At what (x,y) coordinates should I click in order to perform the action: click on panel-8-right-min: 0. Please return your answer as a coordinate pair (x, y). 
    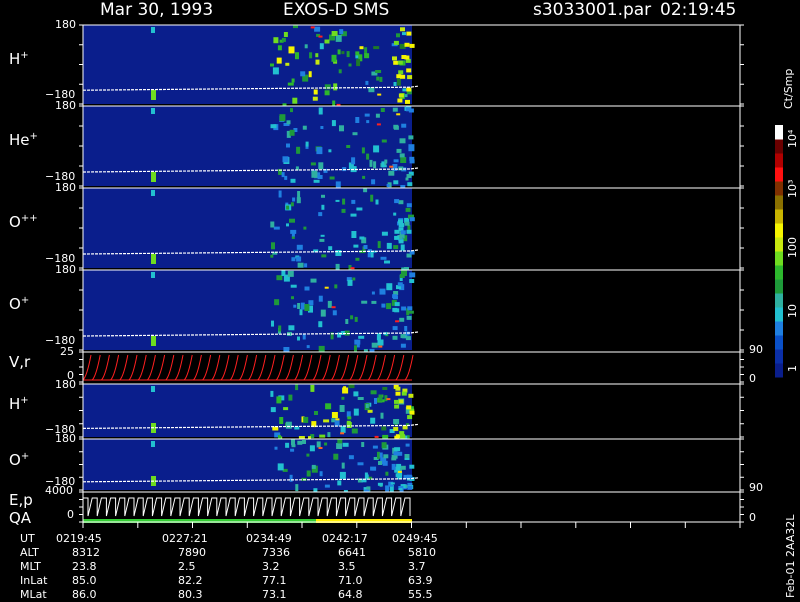
    Looking at the image, I should click on (752, 517).